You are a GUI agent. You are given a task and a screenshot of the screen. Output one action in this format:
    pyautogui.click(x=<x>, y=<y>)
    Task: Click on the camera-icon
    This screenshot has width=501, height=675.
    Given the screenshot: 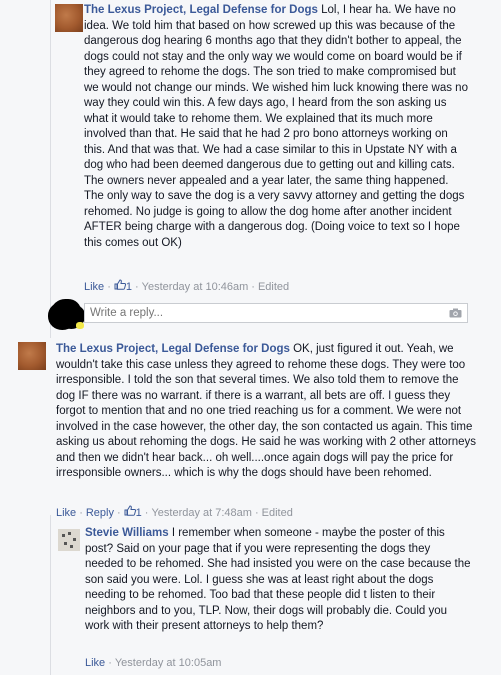 What is the action you would take?
    pyautogui.click(x=455, y=313)
    